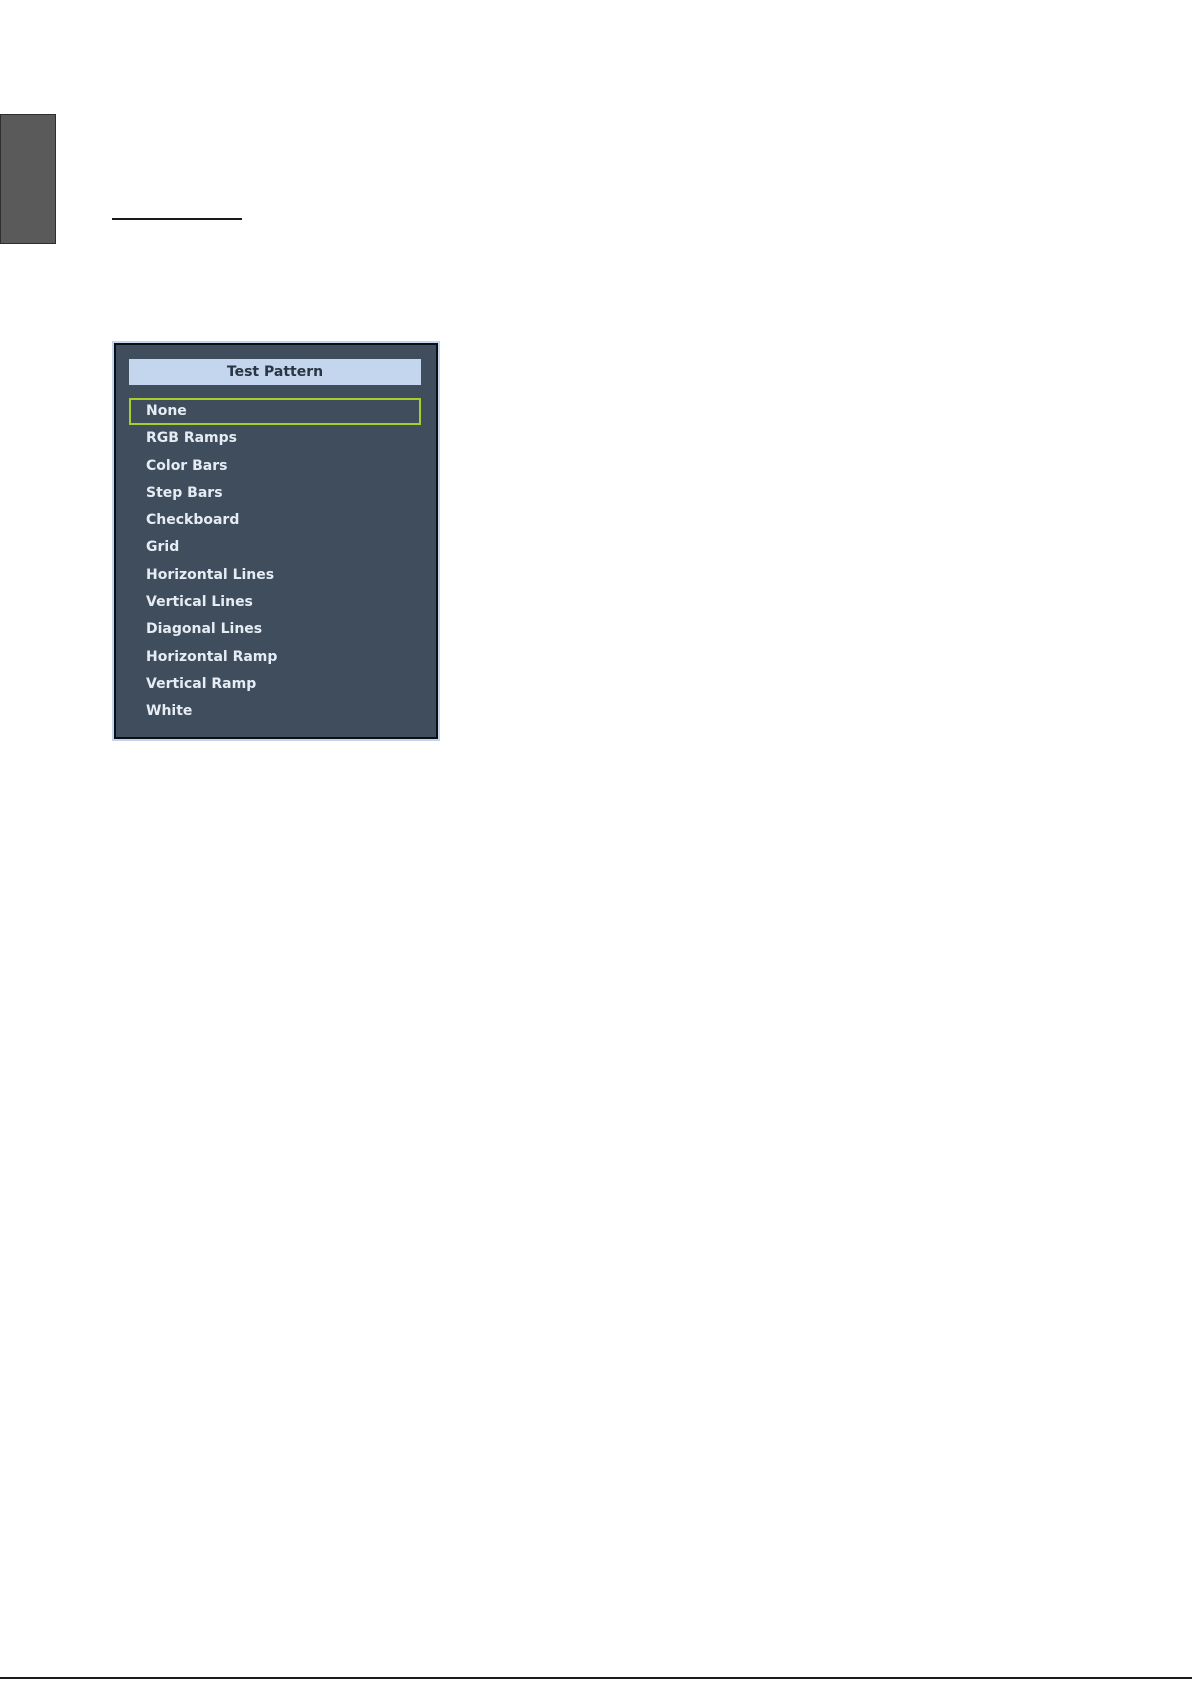 This screenshot has width=1192, height=1685. Describe the element at coordinates (275, 466) in the screenshot. I see `menu-item-color-bars: Color Bars` at that location.